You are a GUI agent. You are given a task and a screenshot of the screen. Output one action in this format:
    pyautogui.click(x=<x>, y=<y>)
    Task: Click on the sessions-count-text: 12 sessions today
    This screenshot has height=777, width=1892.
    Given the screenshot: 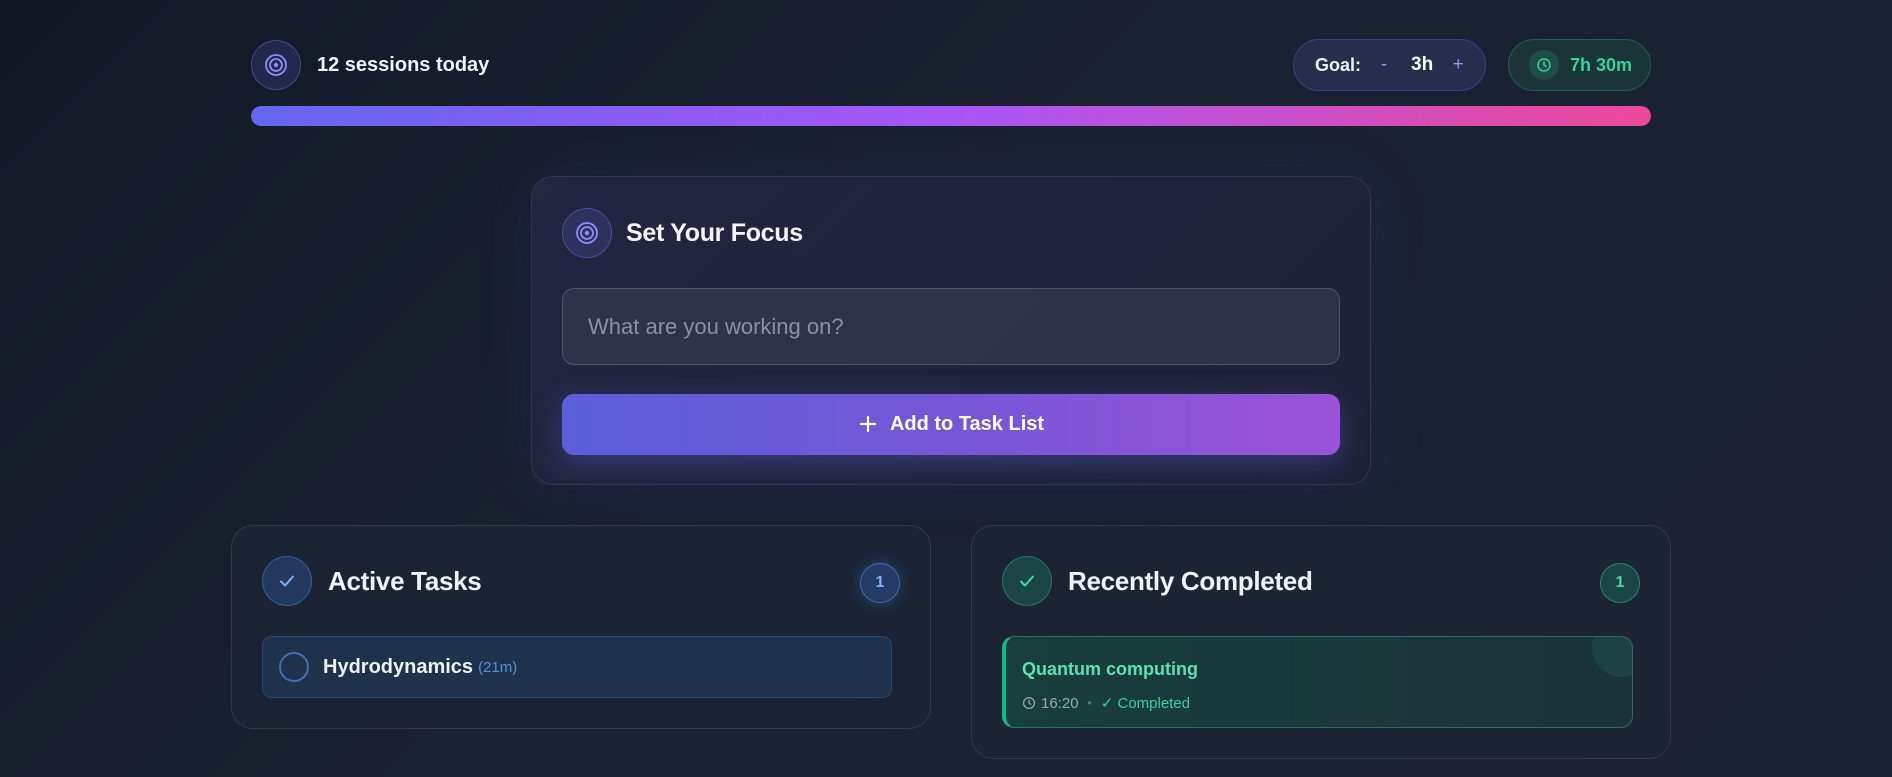 What is the action you would take?
    pyautogui.click(x=403, y=64)
    